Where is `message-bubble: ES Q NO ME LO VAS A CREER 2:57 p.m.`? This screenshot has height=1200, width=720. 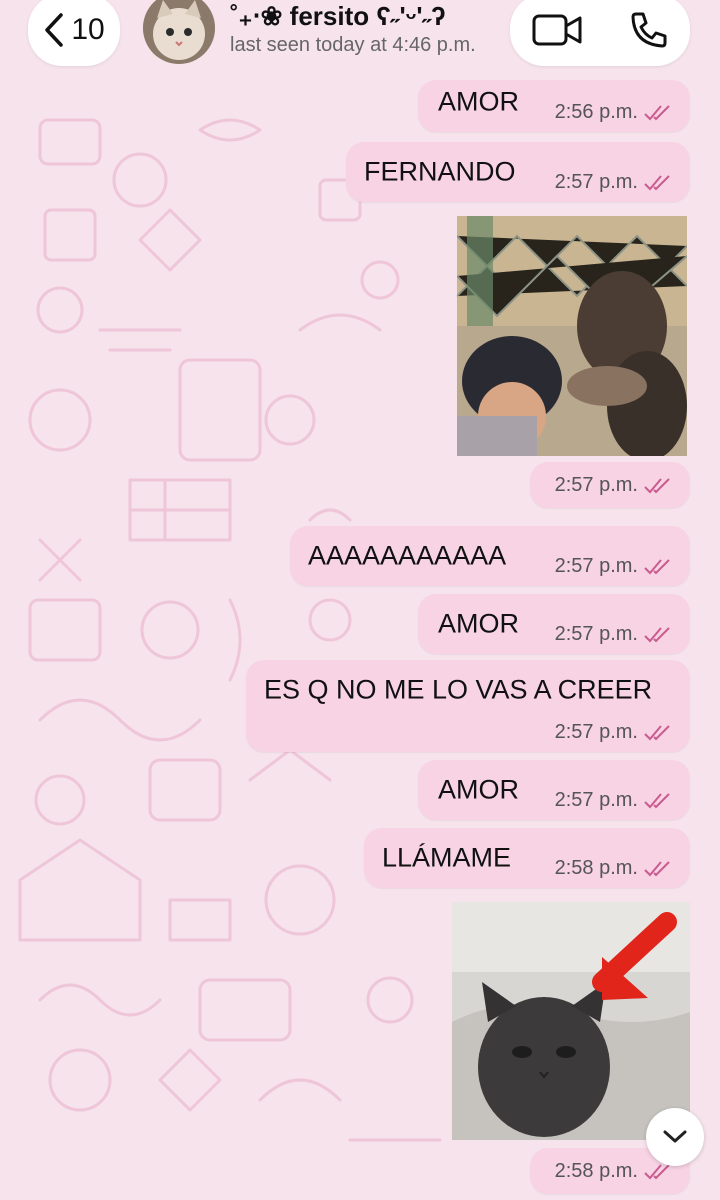
message-bubble: ES Q NO ME LO VAS A CREER 2:57 p.m. is located at coordinates (468, 706).